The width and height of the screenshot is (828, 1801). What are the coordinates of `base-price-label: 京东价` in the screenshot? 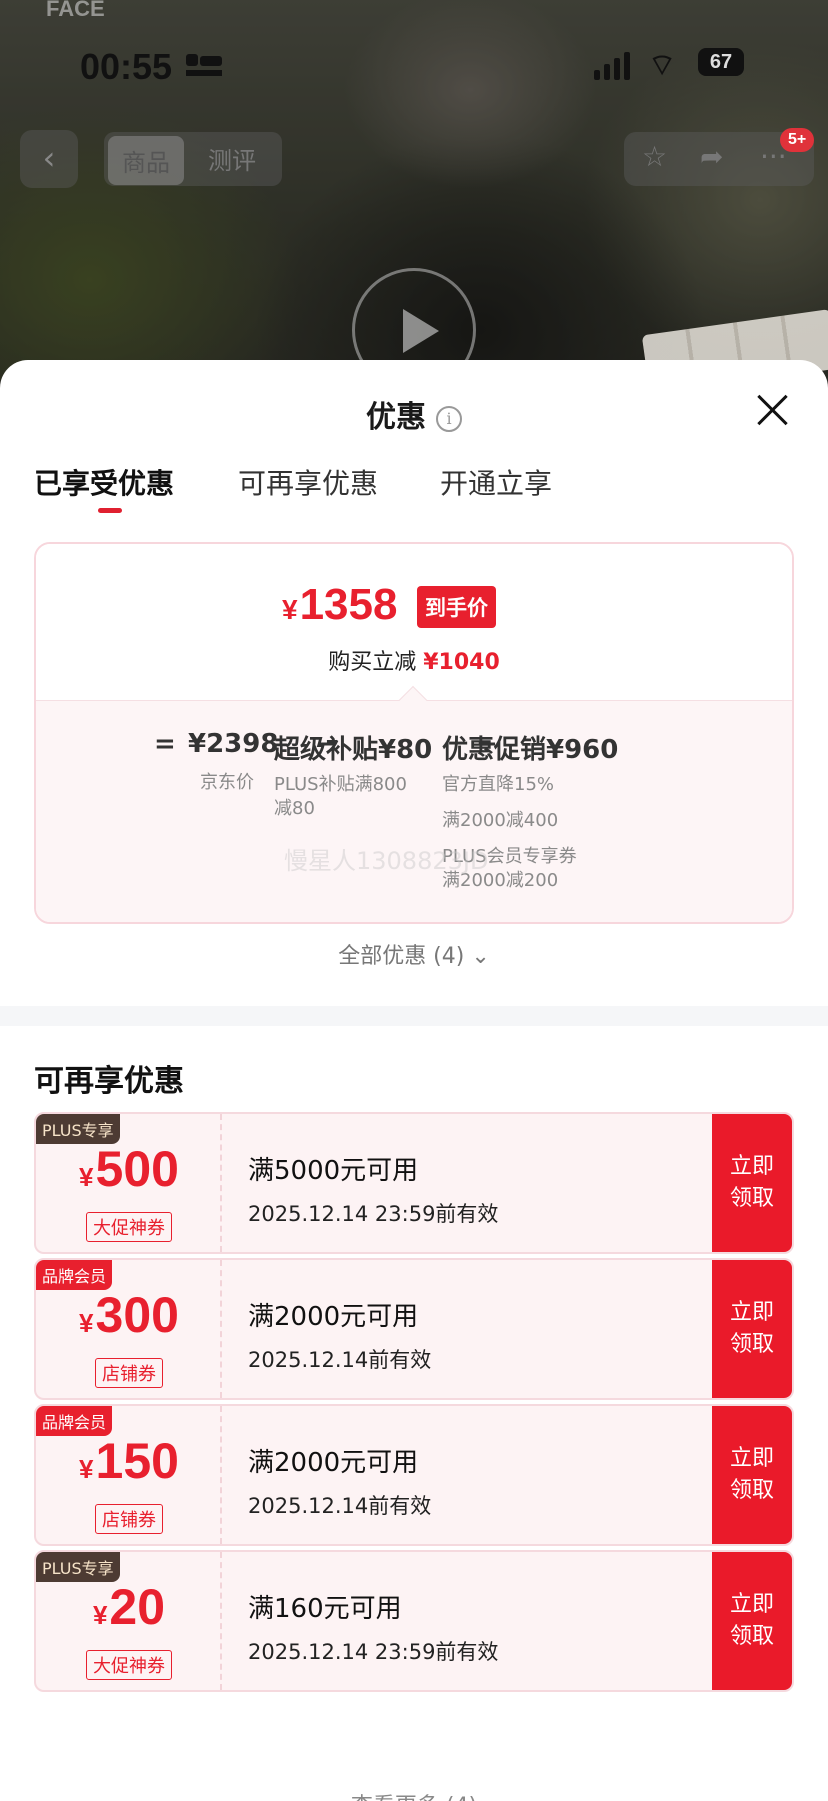 It's located at (227, 782).